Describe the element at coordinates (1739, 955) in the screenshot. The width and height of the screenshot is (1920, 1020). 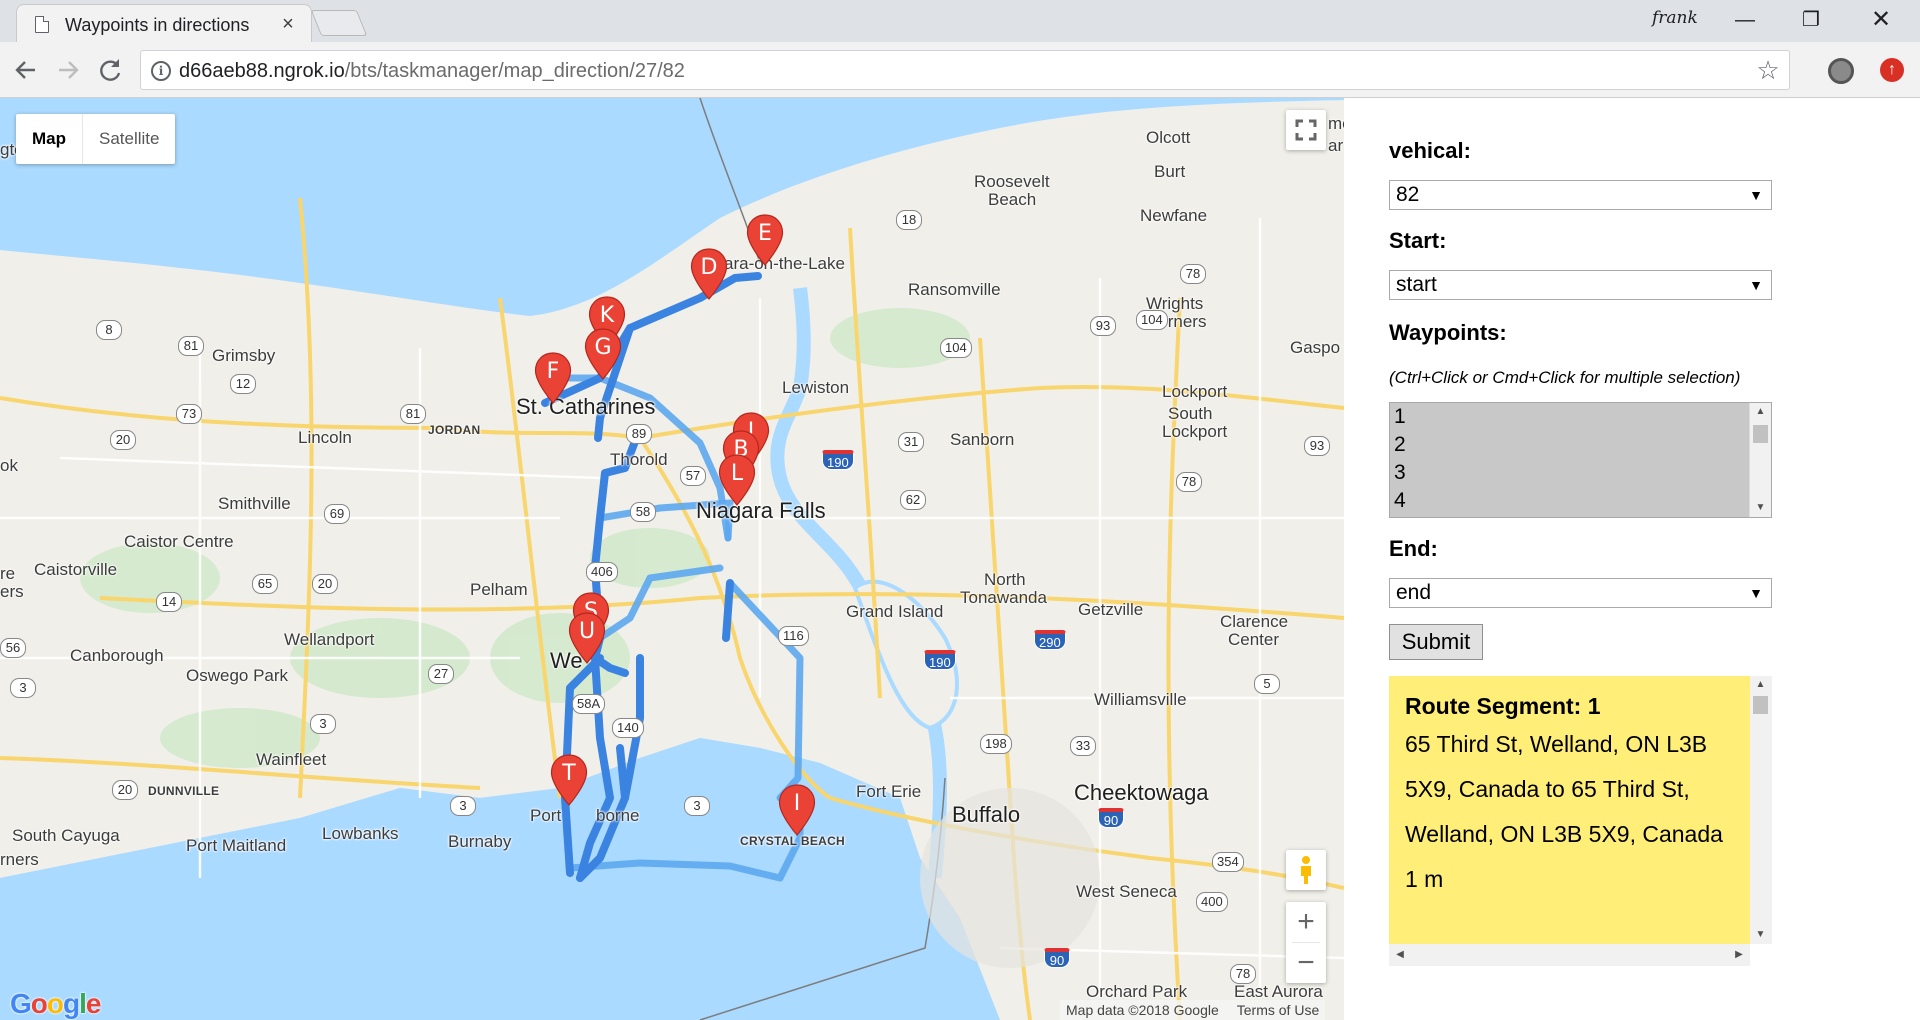
I see `scroll-right-icon: ▶` at that location.